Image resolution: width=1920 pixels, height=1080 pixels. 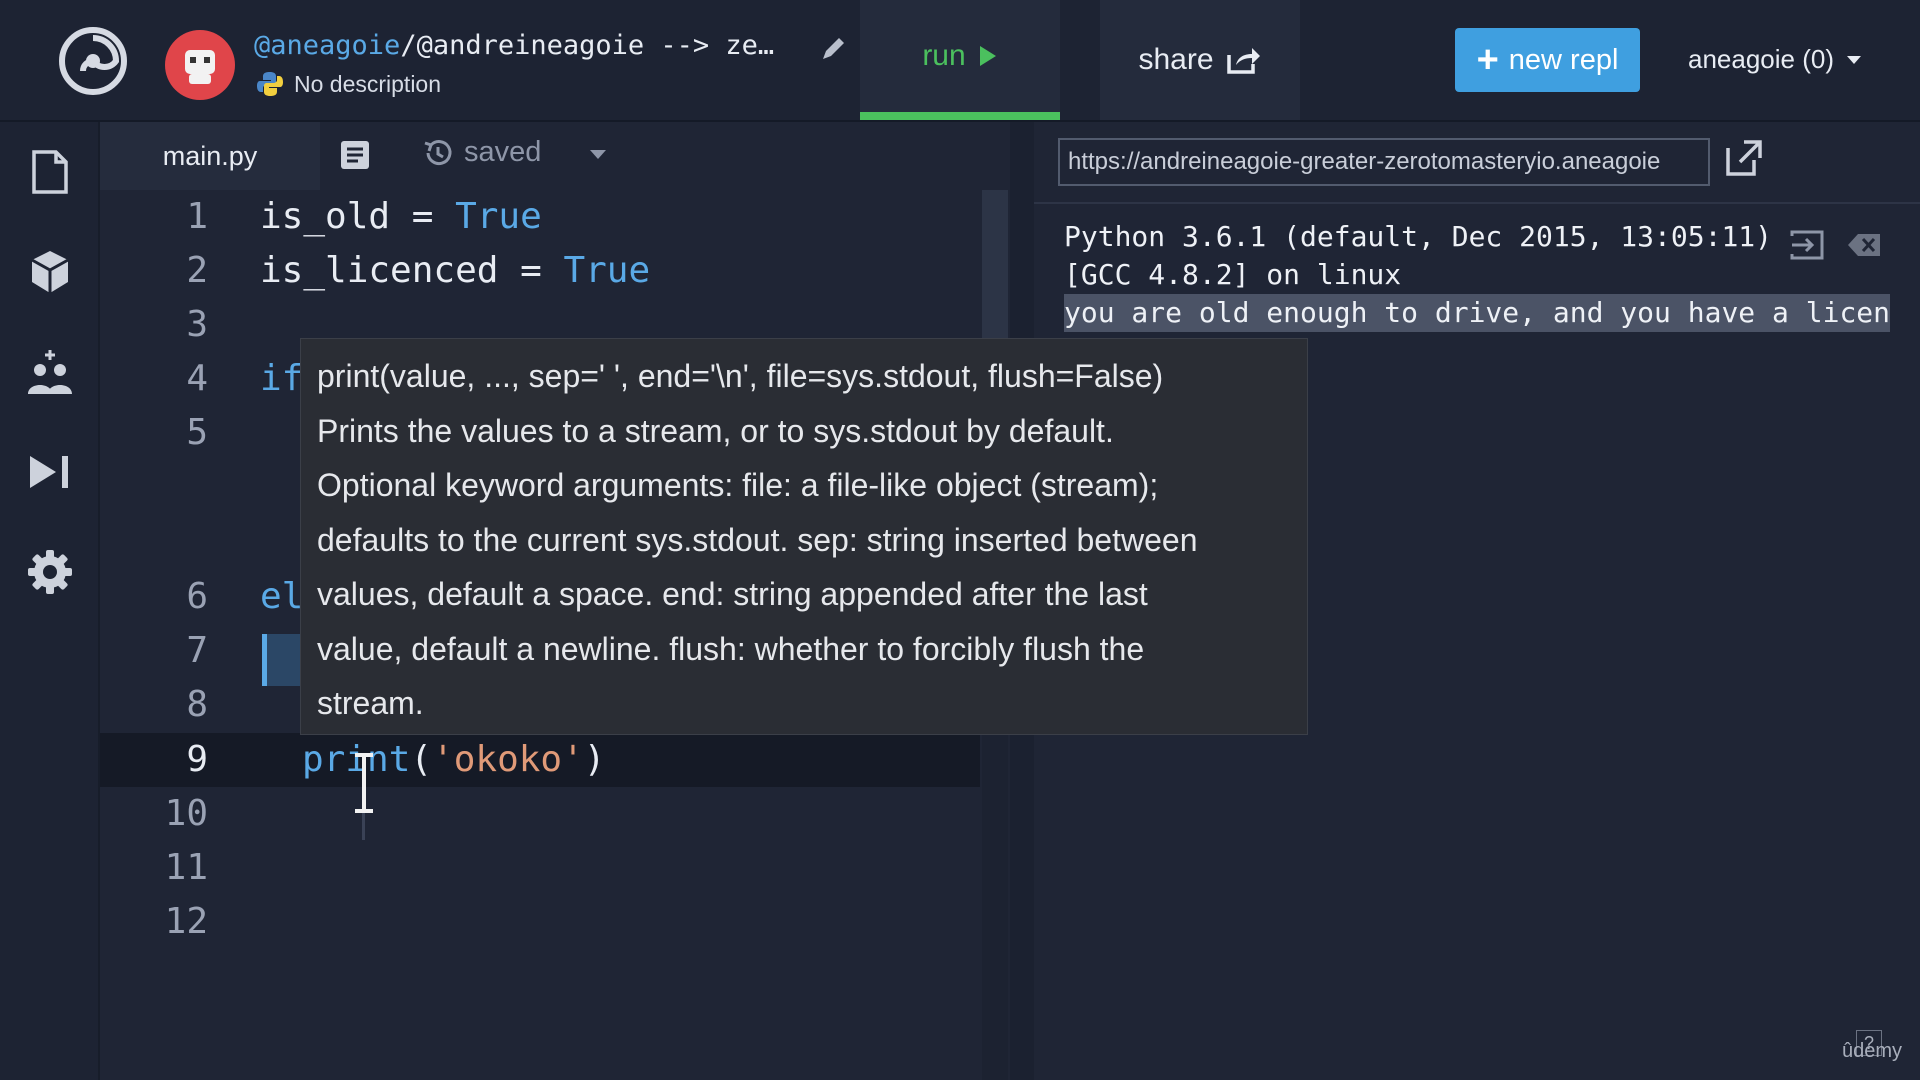 I want to click on file-tabs: main.py saved, so click(x=555, y=156).